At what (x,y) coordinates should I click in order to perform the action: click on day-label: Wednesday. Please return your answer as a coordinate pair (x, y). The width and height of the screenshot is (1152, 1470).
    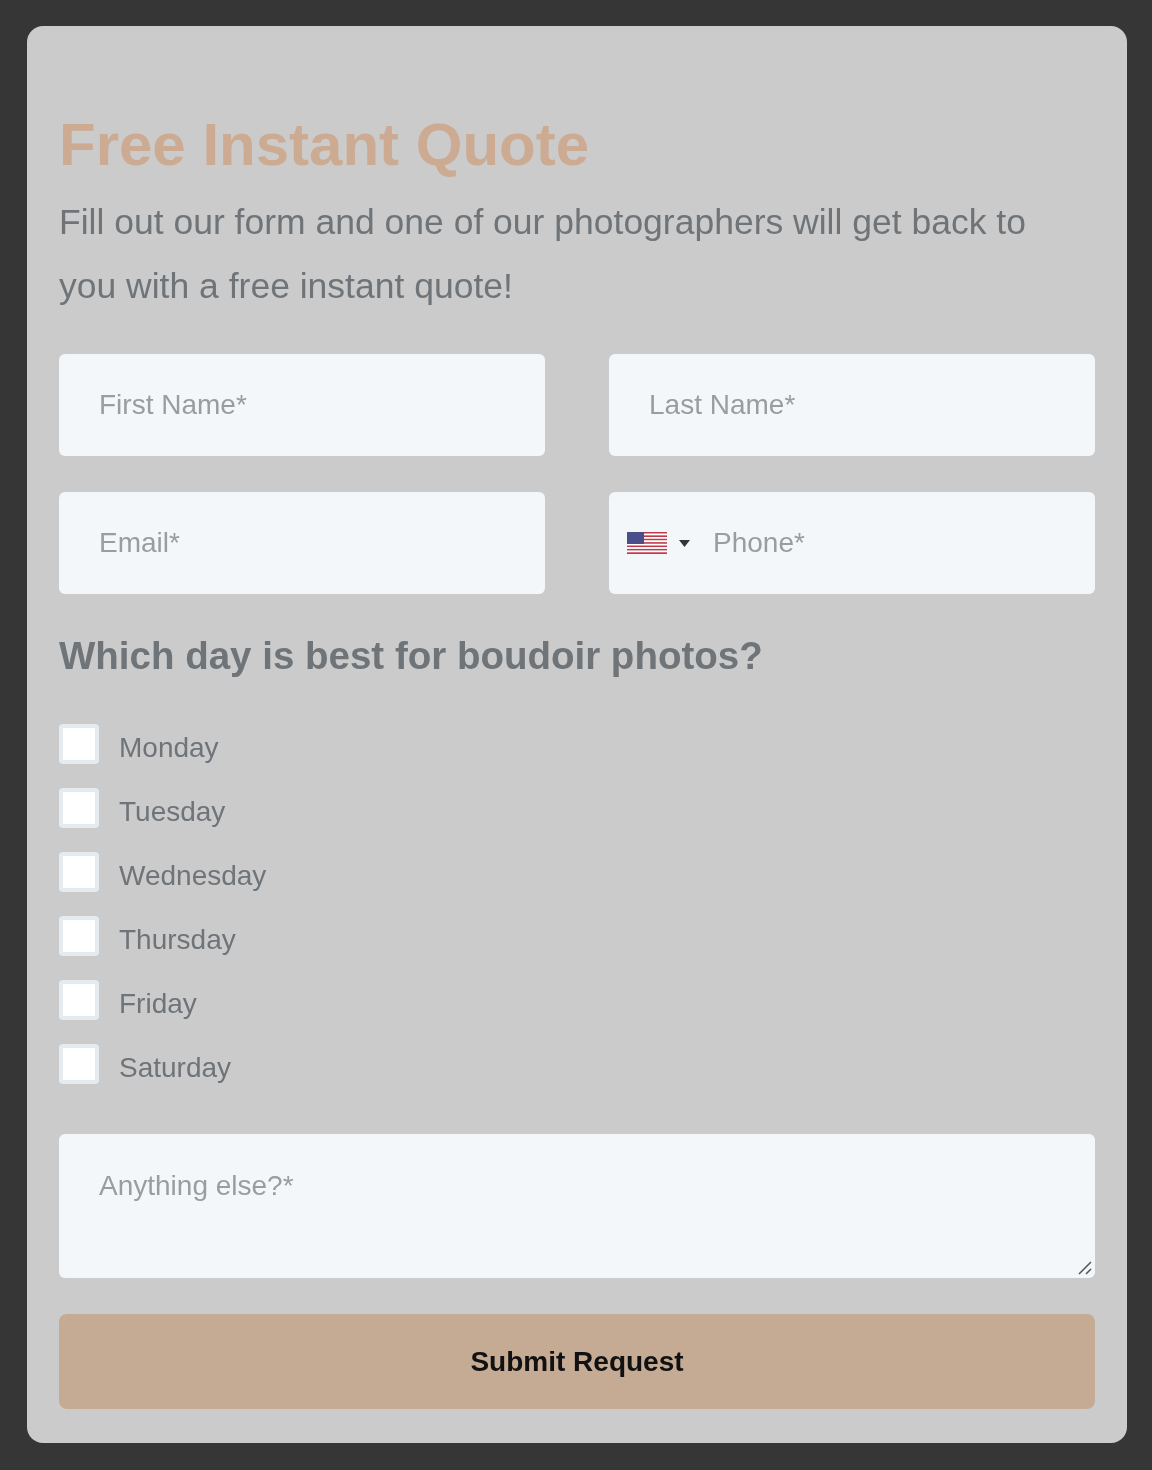
    Looking at the image, I should click on (193, 876).